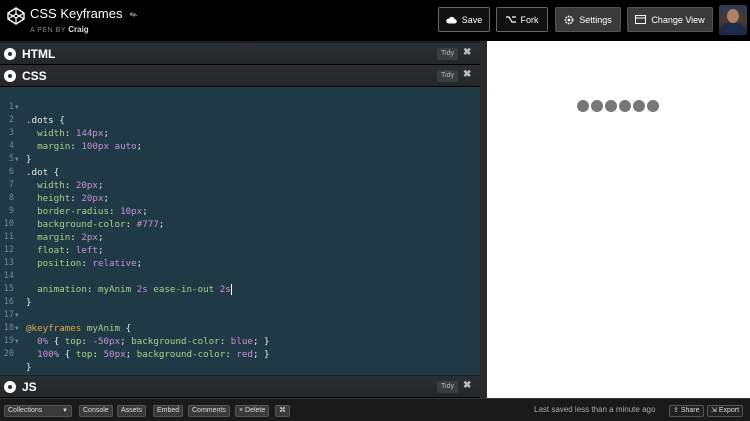 This screenshot has width=750, height=421. Describe the element at coordinates (48, 30) in the screenshot. I see `byline-prefix: A PEN BY` at that location.